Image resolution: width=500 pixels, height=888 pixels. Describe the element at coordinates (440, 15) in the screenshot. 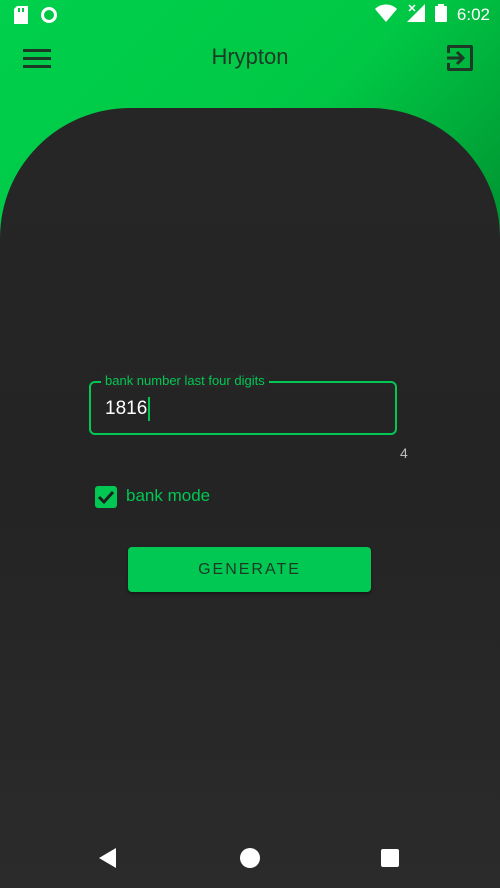

I see `battery-icon` at that location.